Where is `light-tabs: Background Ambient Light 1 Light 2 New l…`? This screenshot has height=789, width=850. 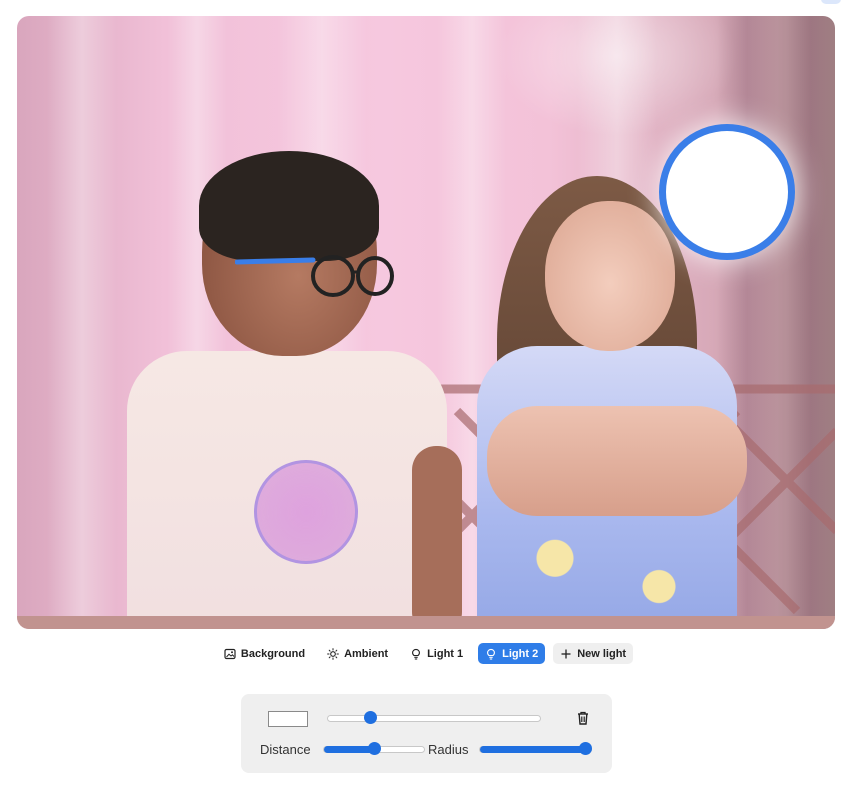 light-tabs: Background Ambient Light 1 Light 2 New l… is located at coordinates (425, 653).